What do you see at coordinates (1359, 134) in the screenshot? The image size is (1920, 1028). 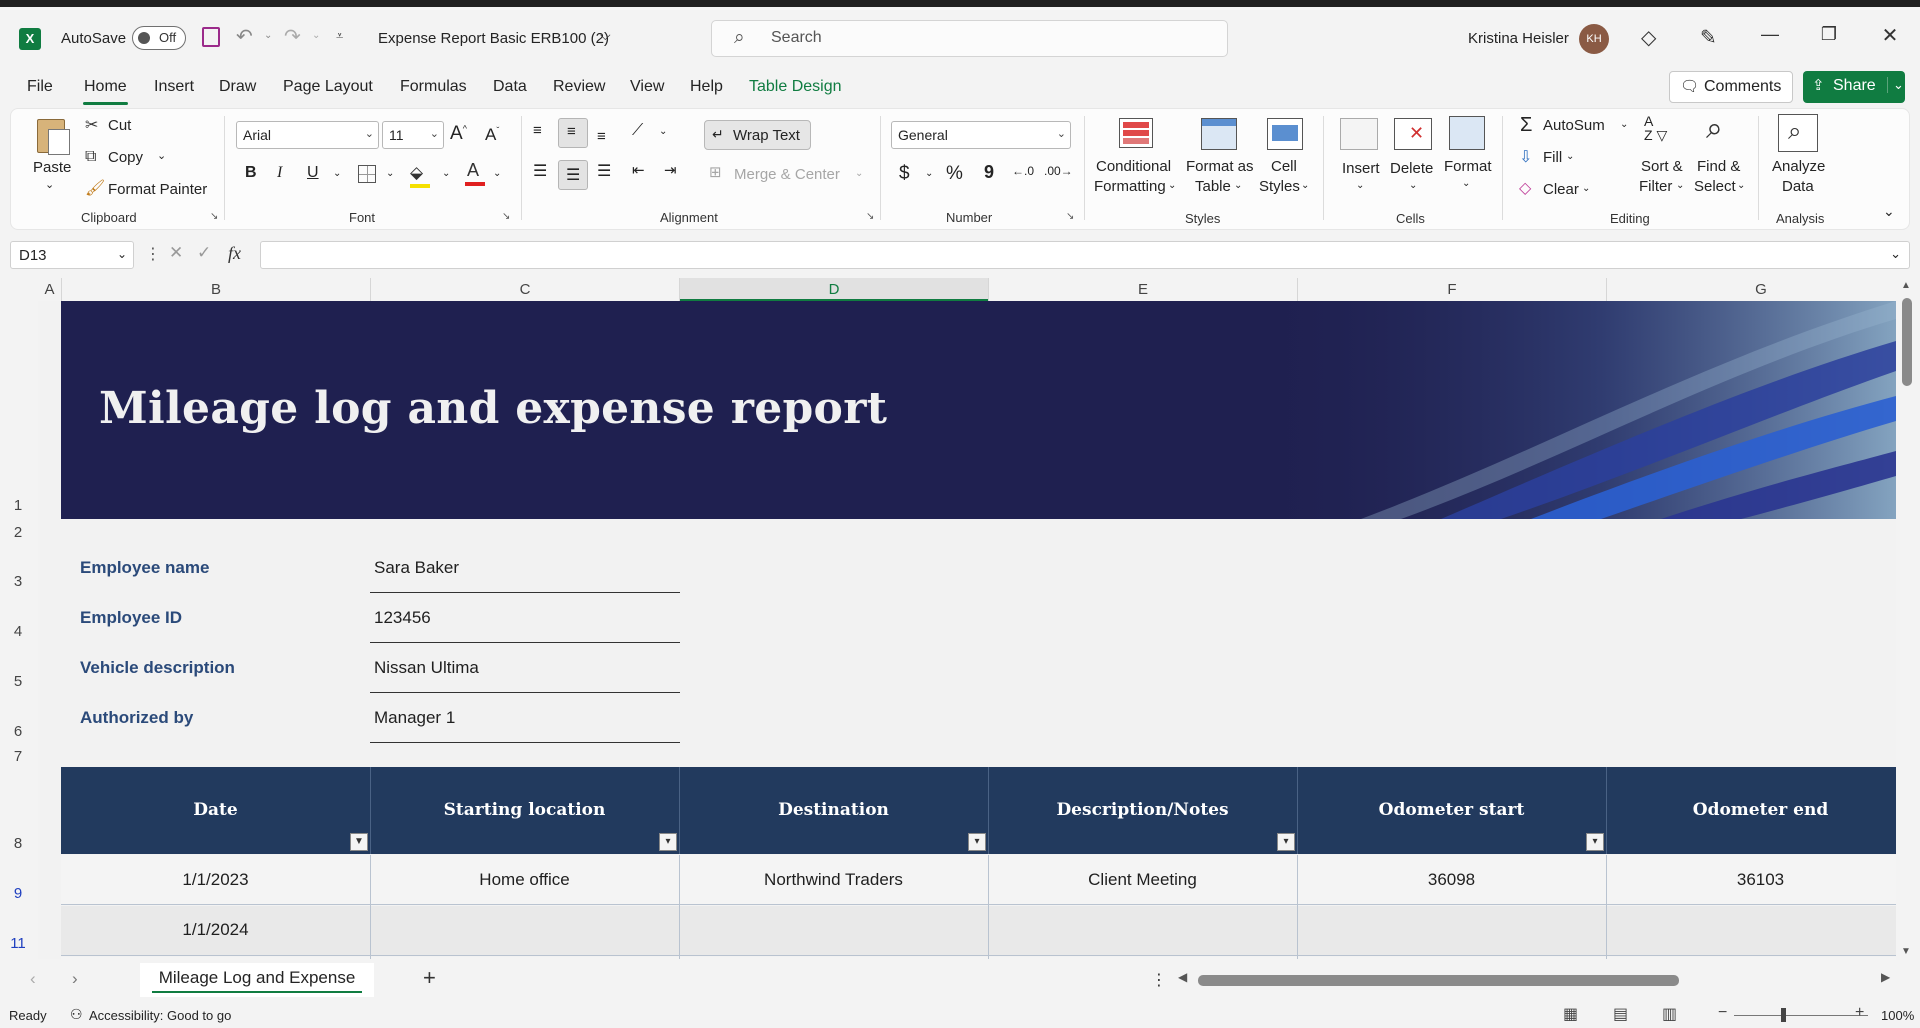 I see `insert-cells-icon` at bounding box center [1359, 134].